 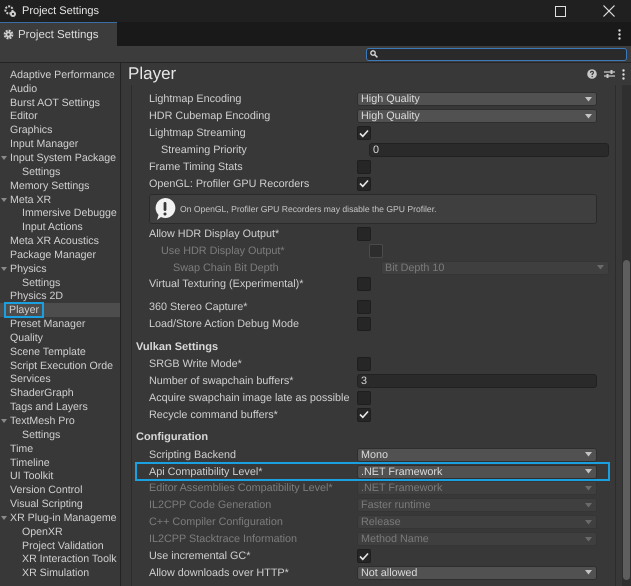 I want to click on sidebar-item: Burst AOT Settings, so click(x=60, y=103).